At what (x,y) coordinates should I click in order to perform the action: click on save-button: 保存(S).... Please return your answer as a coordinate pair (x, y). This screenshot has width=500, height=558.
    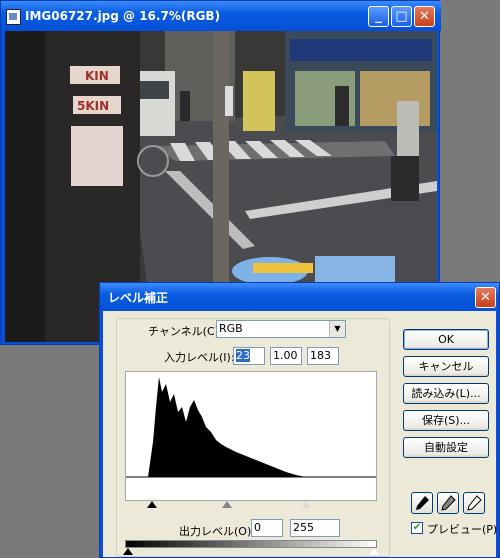
    Looking at the image, I should click on (446, 420).